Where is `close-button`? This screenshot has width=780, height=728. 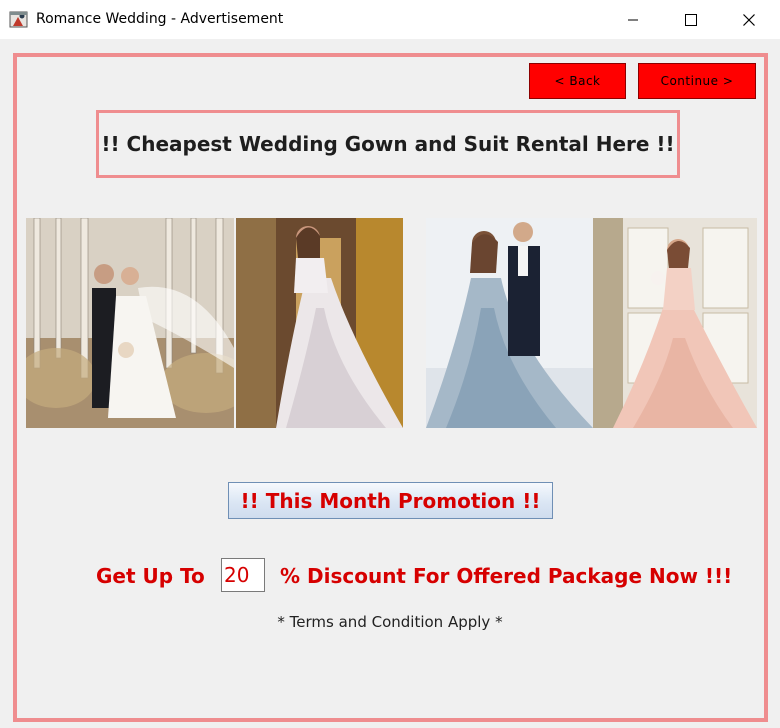 close-button is located at coordinates (749, 19).